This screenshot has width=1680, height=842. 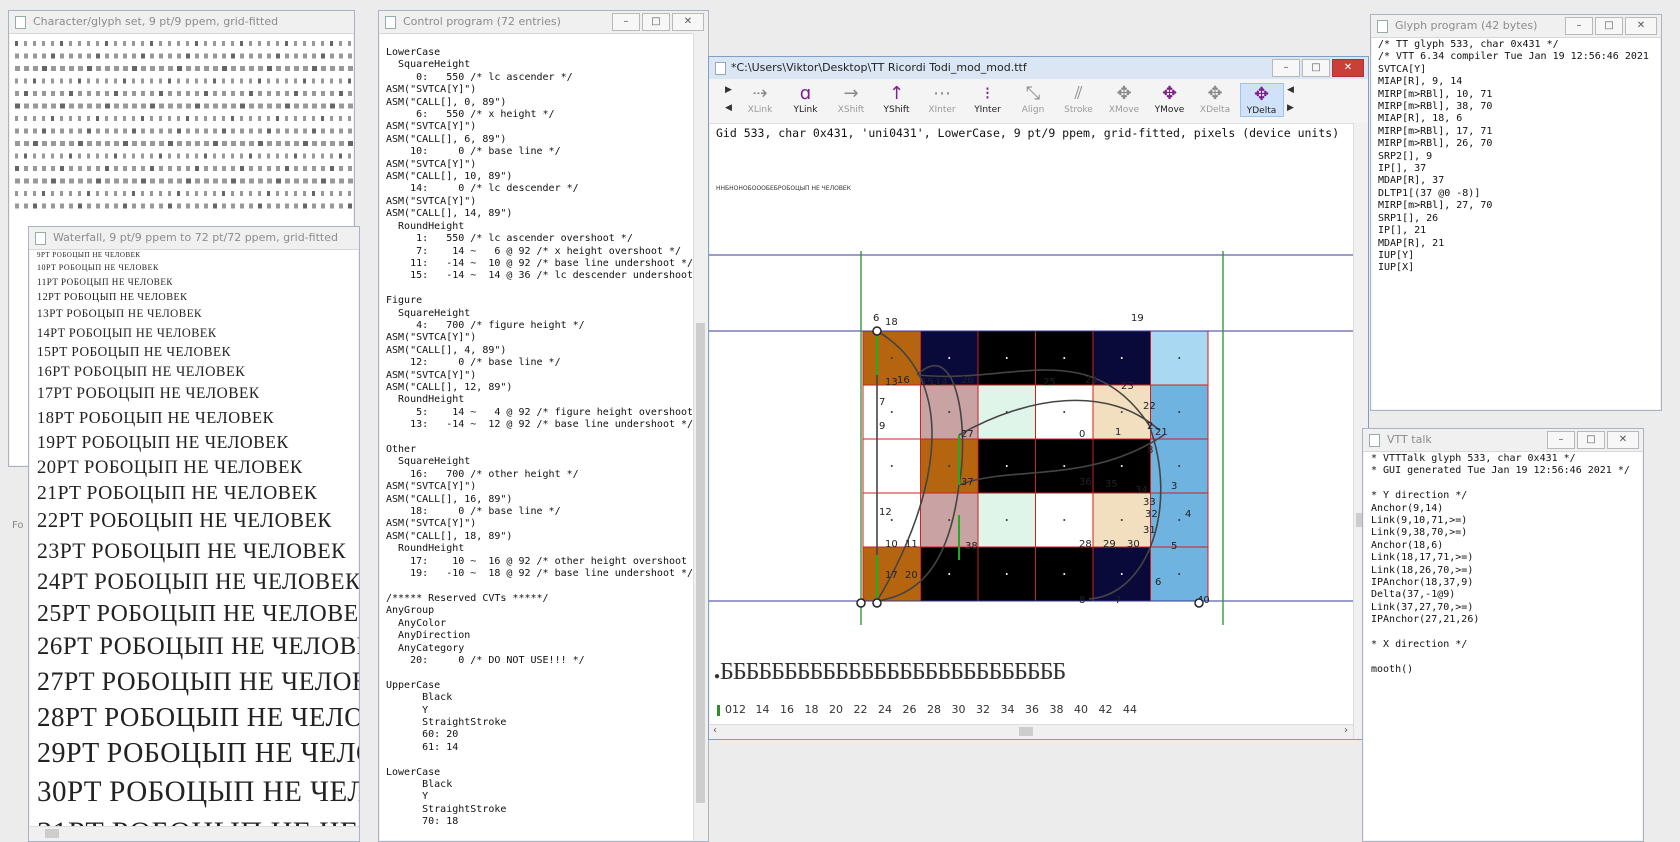 What do you see at coordinates (861, 709) in the screenshot?
I see `ruler-tick: 22` at bounding box center [861, 709].